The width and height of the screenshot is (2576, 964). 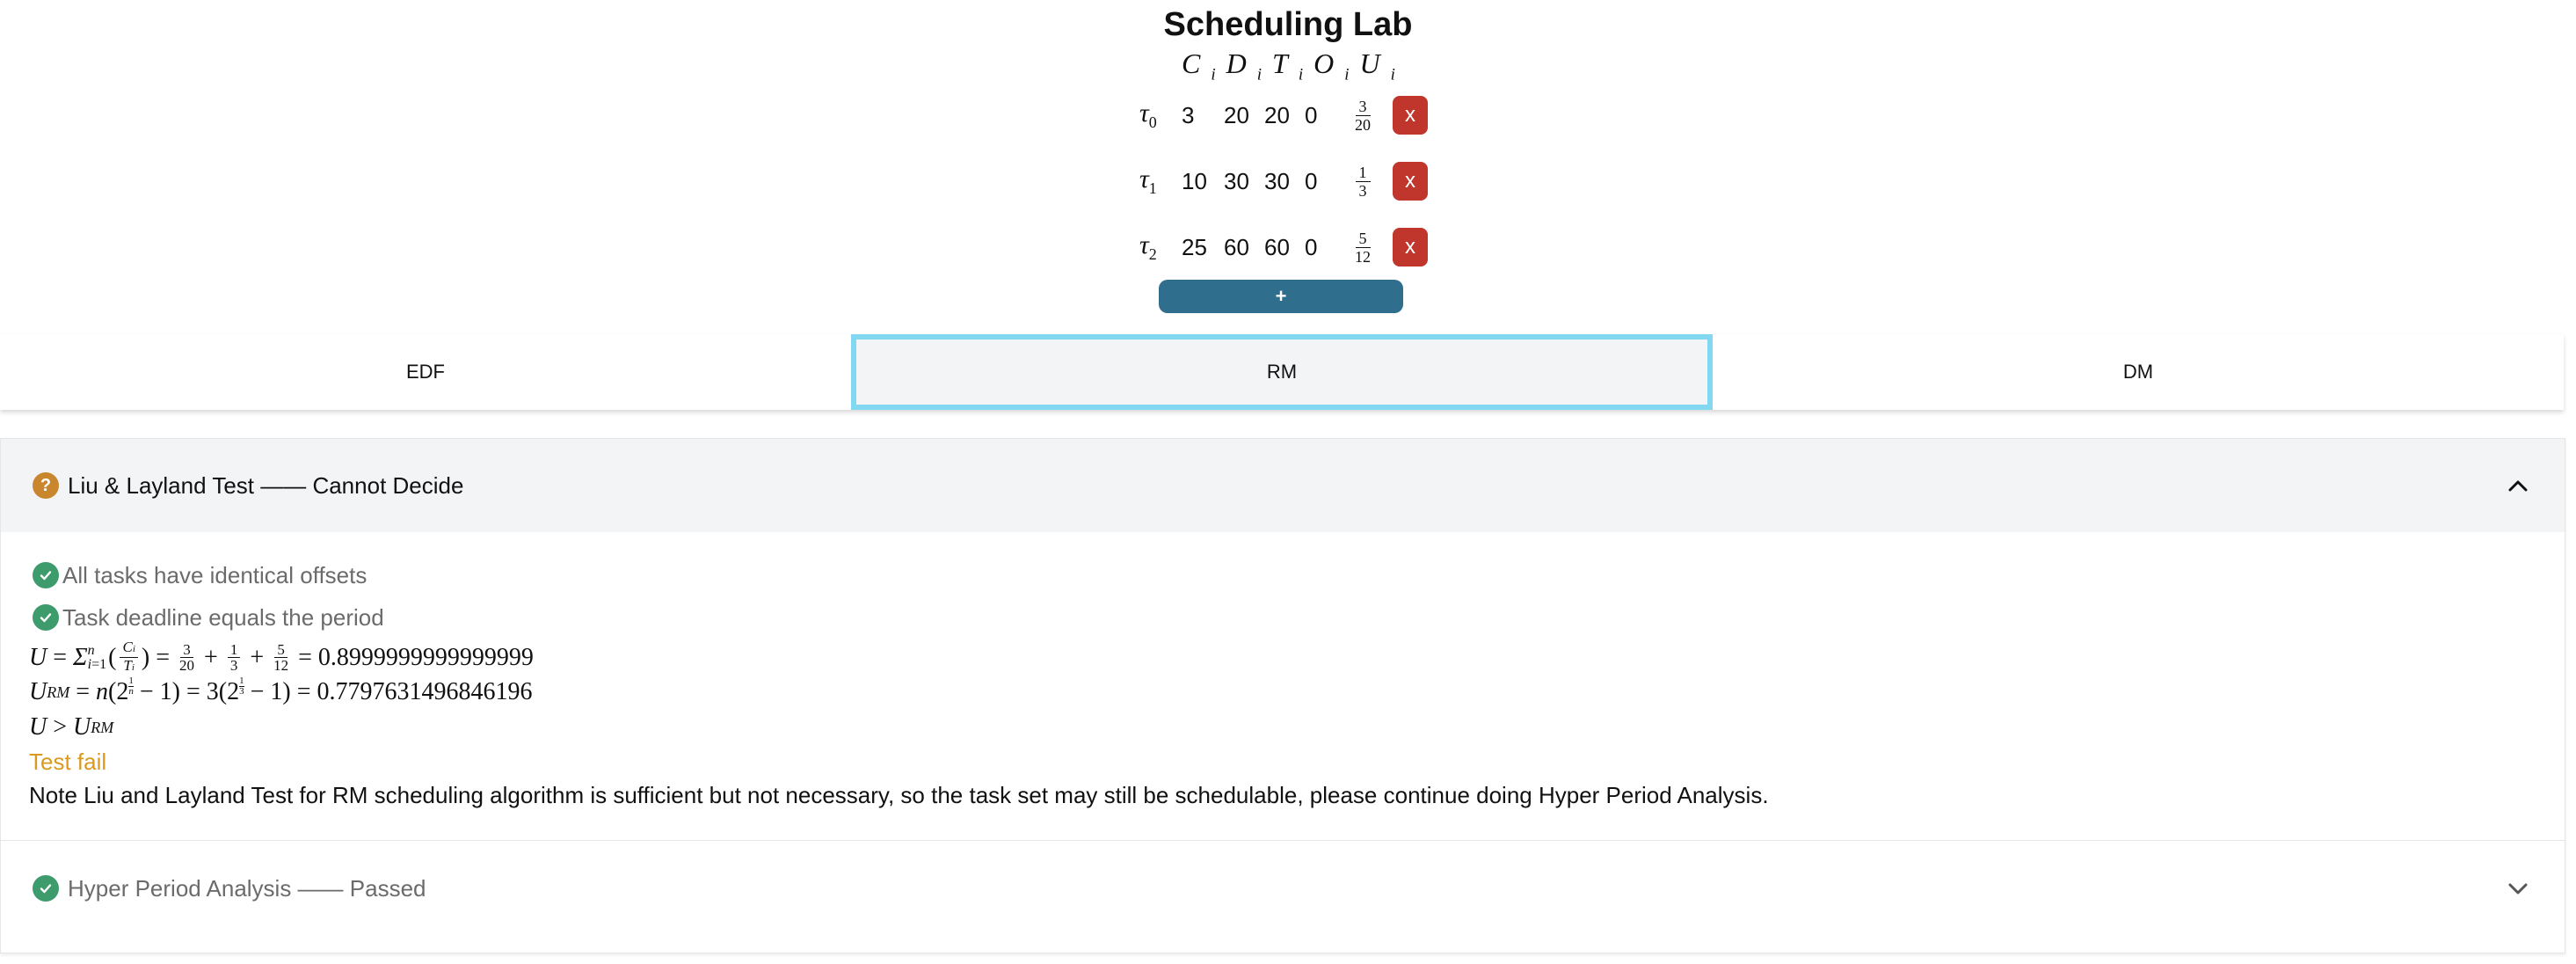 I want to click on chevron-up-icon, so click(x=2518, y=485).